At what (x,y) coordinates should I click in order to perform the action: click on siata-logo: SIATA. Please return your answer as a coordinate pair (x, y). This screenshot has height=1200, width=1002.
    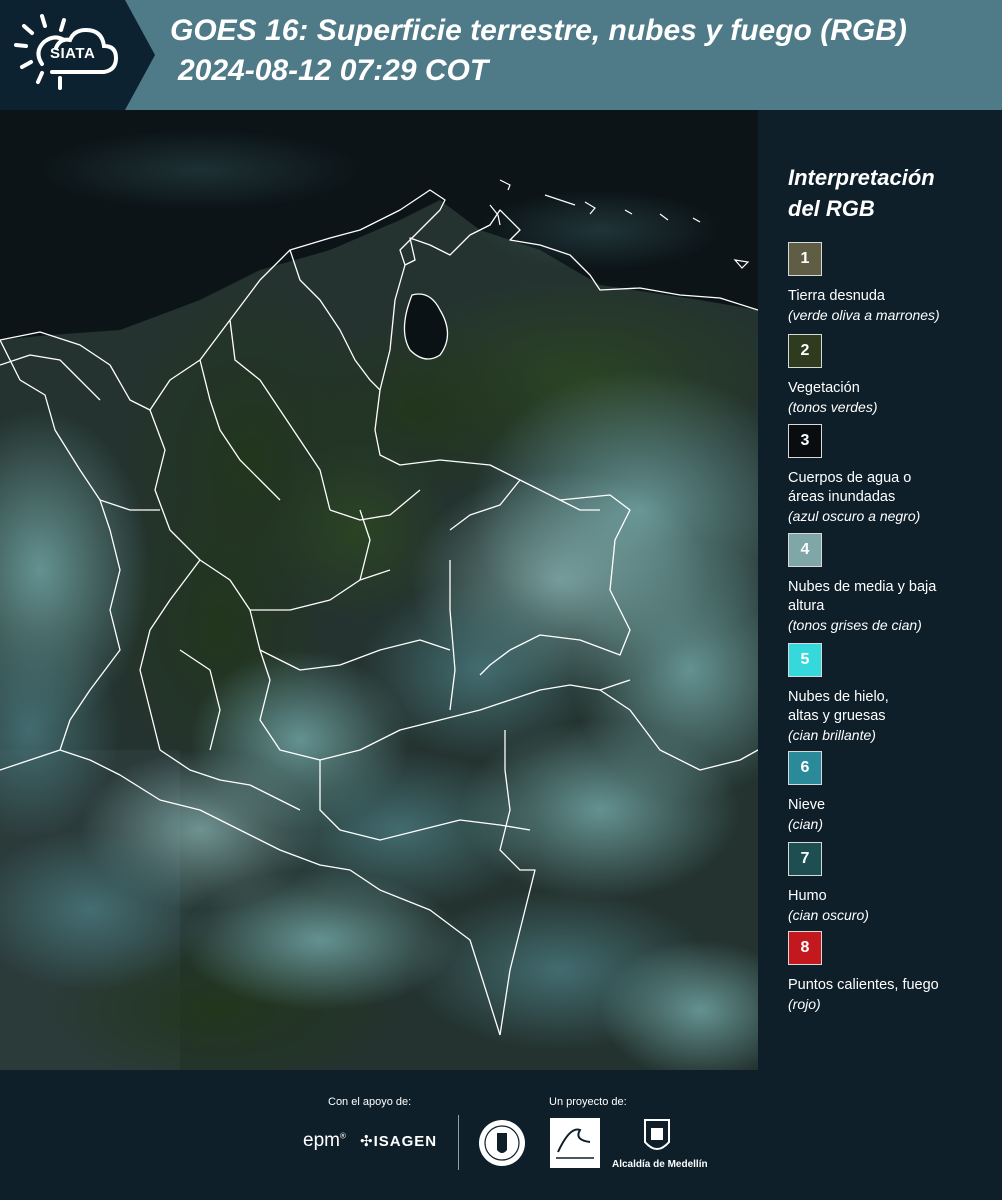
    Looking at the image, I should click on (77, 55).